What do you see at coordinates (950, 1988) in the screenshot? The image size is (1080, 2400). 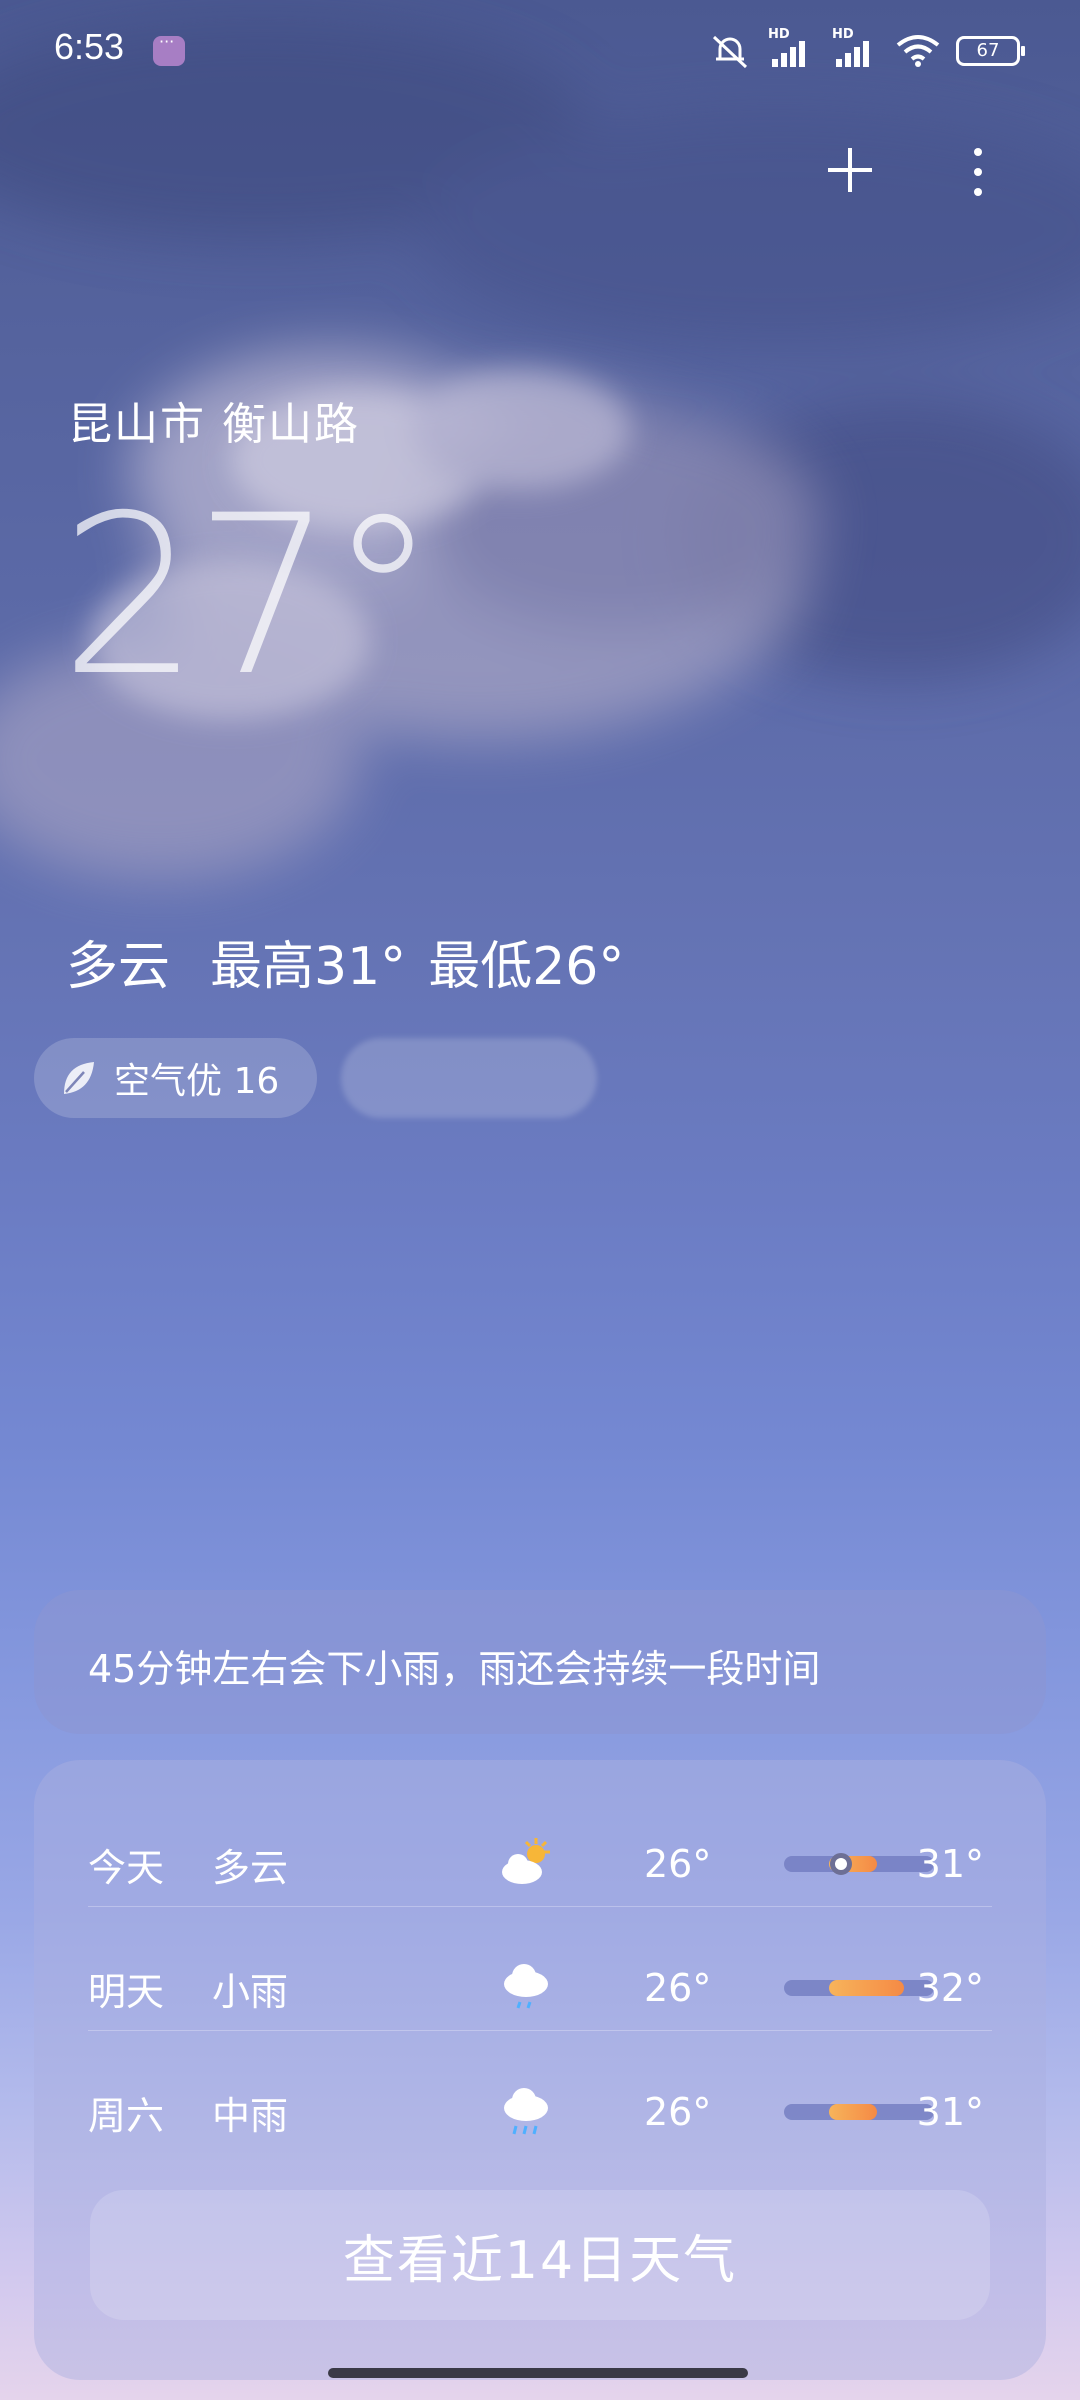 I see `forecast-high: 32°` at bounding box center [950, 1988].